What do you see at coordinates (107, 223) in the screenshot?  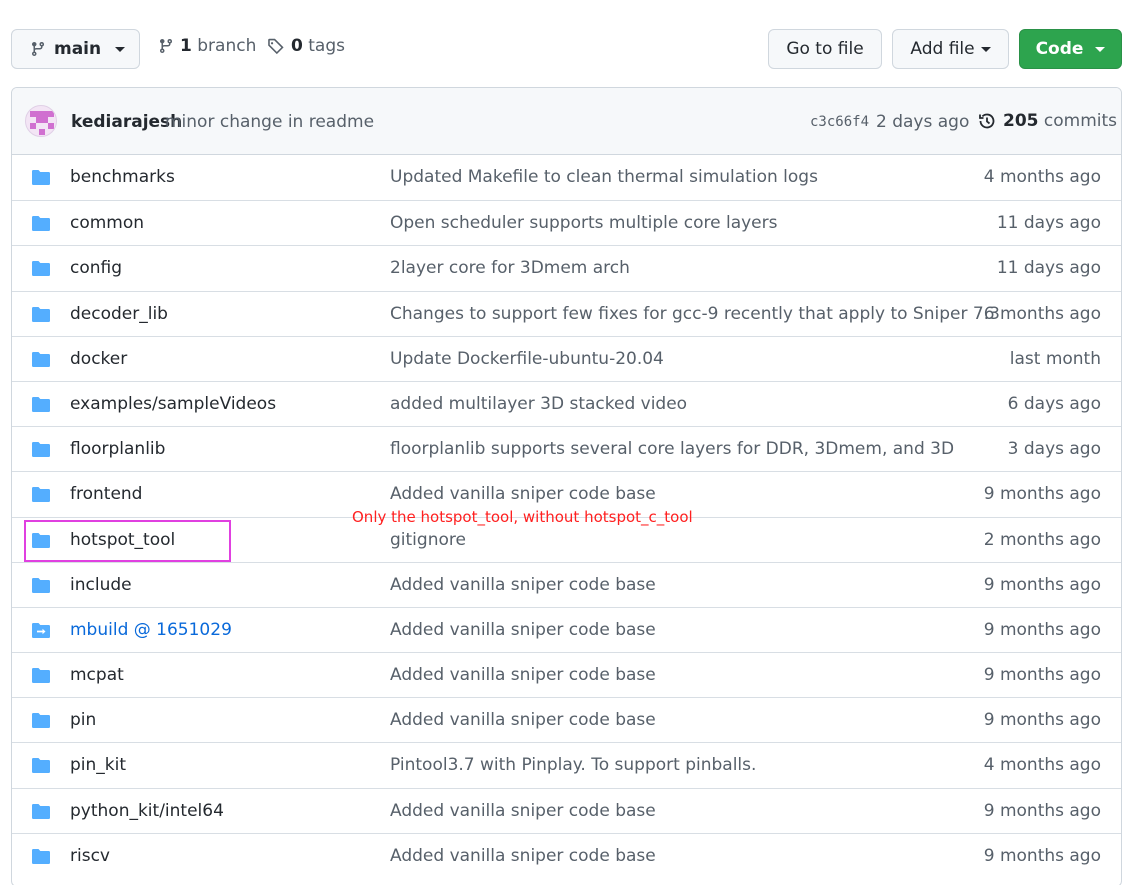 I see `file-name-link: common` at bounding box center [107, 223].